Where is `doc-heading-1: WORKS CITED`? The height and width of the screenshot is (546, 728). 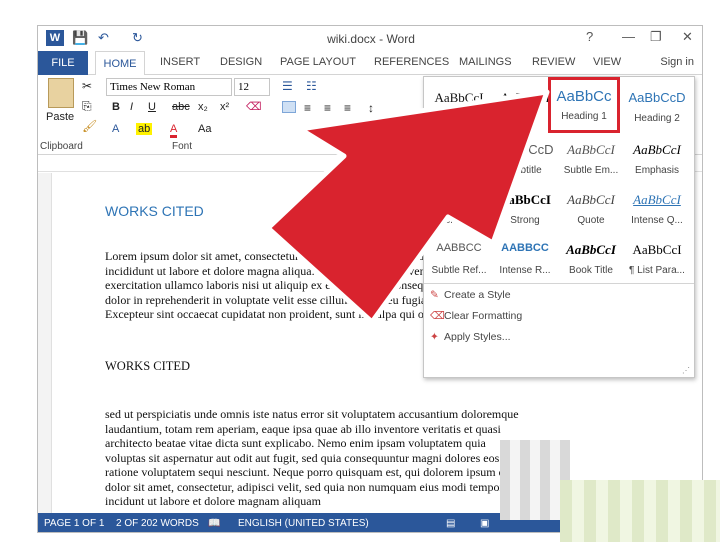
doc-heading-1: WORKS CITED is located at coordinates (154, 211).